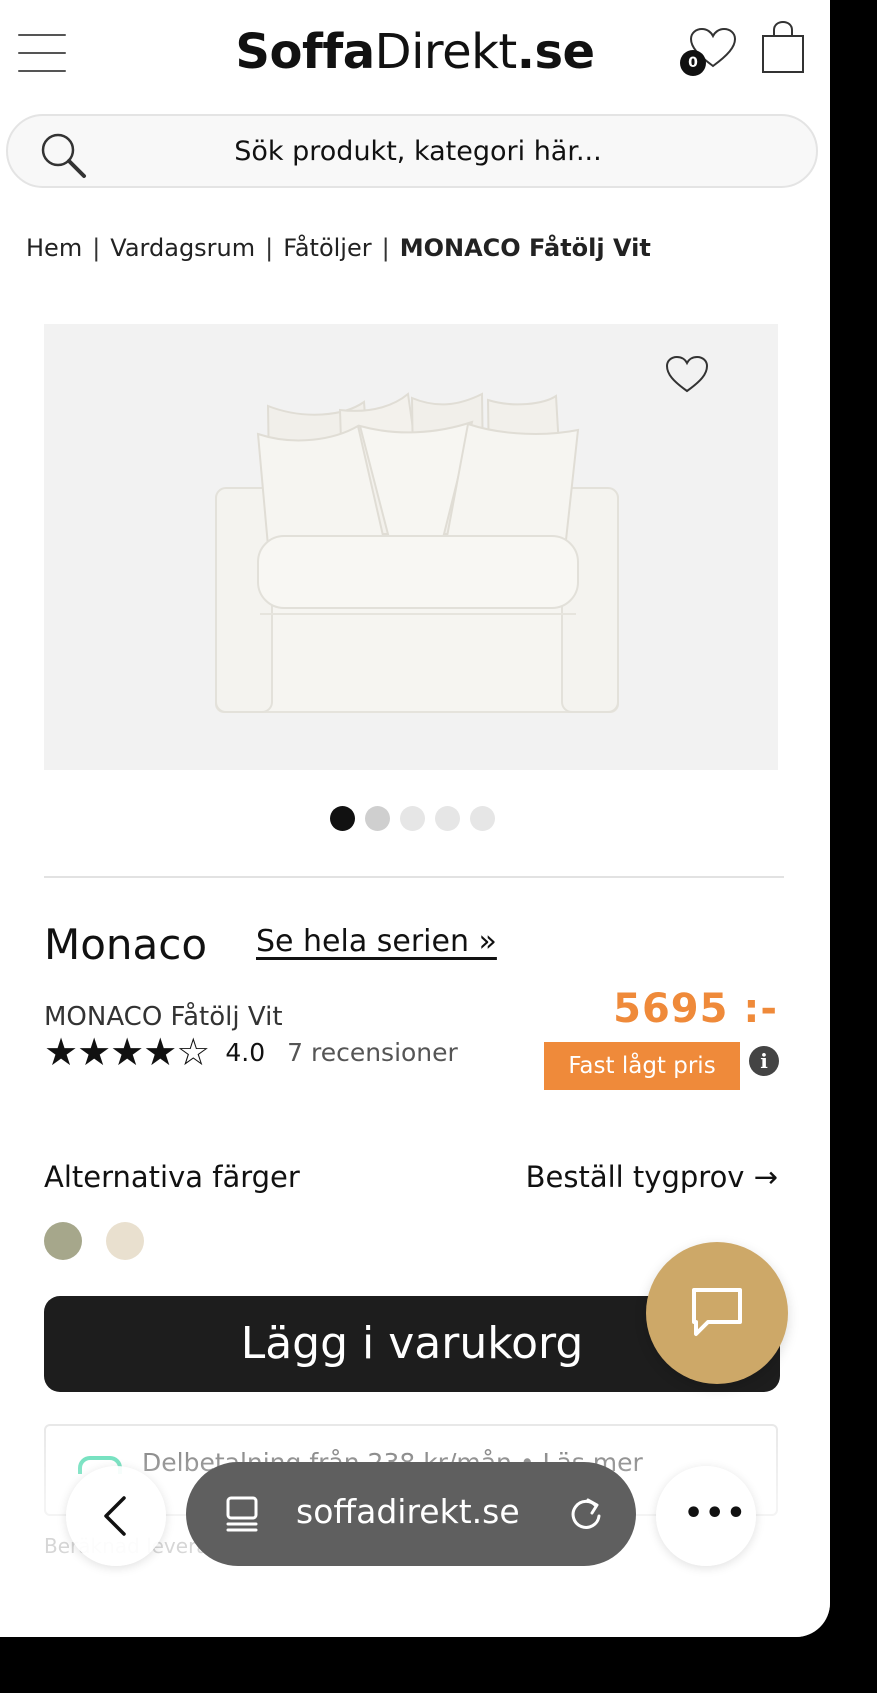 This screenshot has height=1693, width=877. Describe the element at coordinates (172, 1177) in the screenshot. I see `alternative-colors-label: Alternativa färger` at that location.